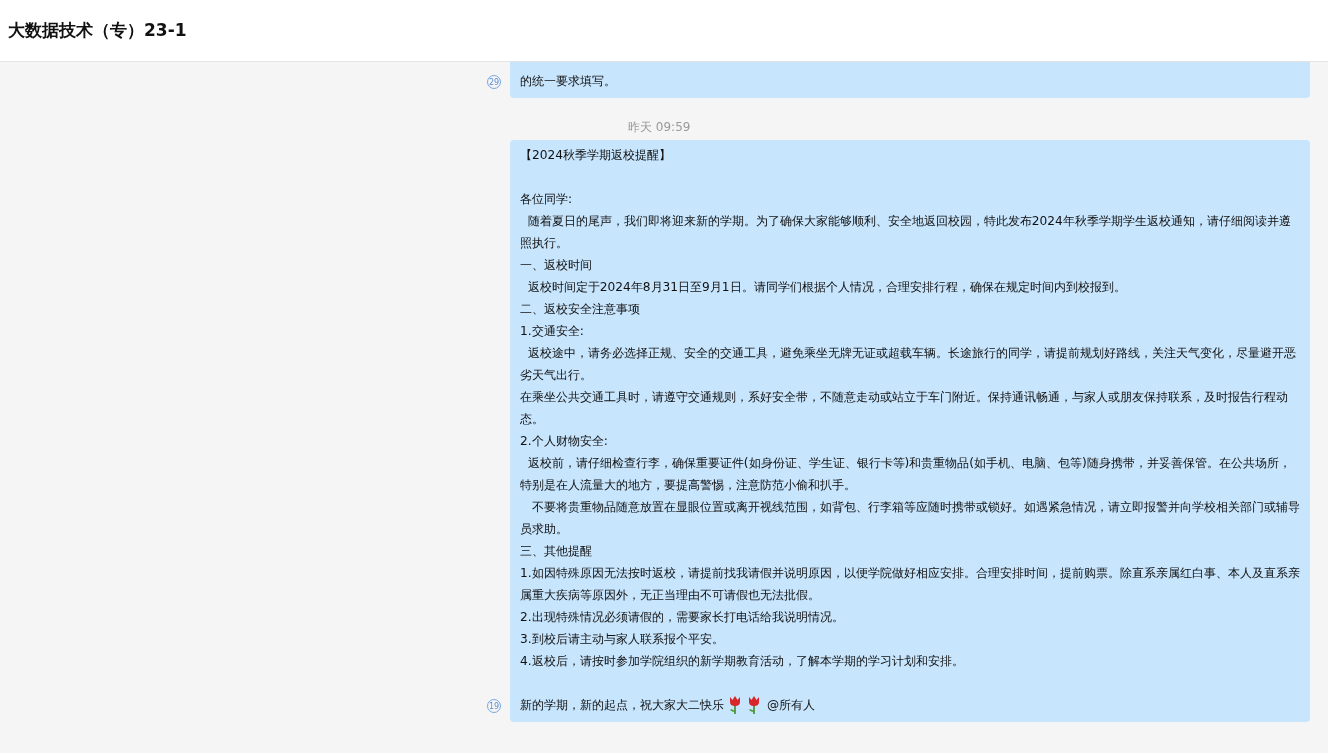  What do you see at coordinates (910, 584) in the screenshot?
I see `message-text: 1.如因特殊原因无法按时返校，请提前找我请假并说明原因，以便学院做好相应安排。合理安排时间，提前购票。除直系亲属红白事、本人及直系亲属重大疾病等原因外，无正当理由不可请假也无法批假。` at bounding box center [910, 584].